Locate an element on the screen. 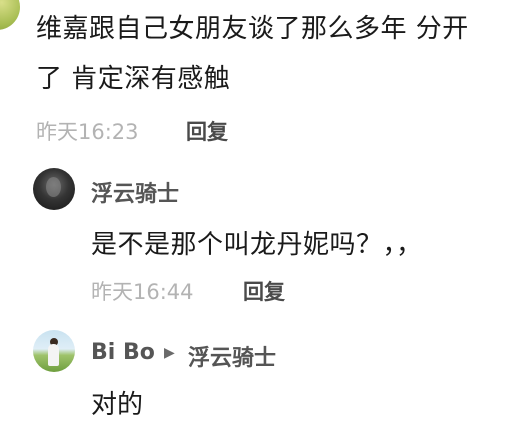 The image size is (527, 430). comment-text-line-2: 了 肯定深有感触 is located at coordinates (133, 79).